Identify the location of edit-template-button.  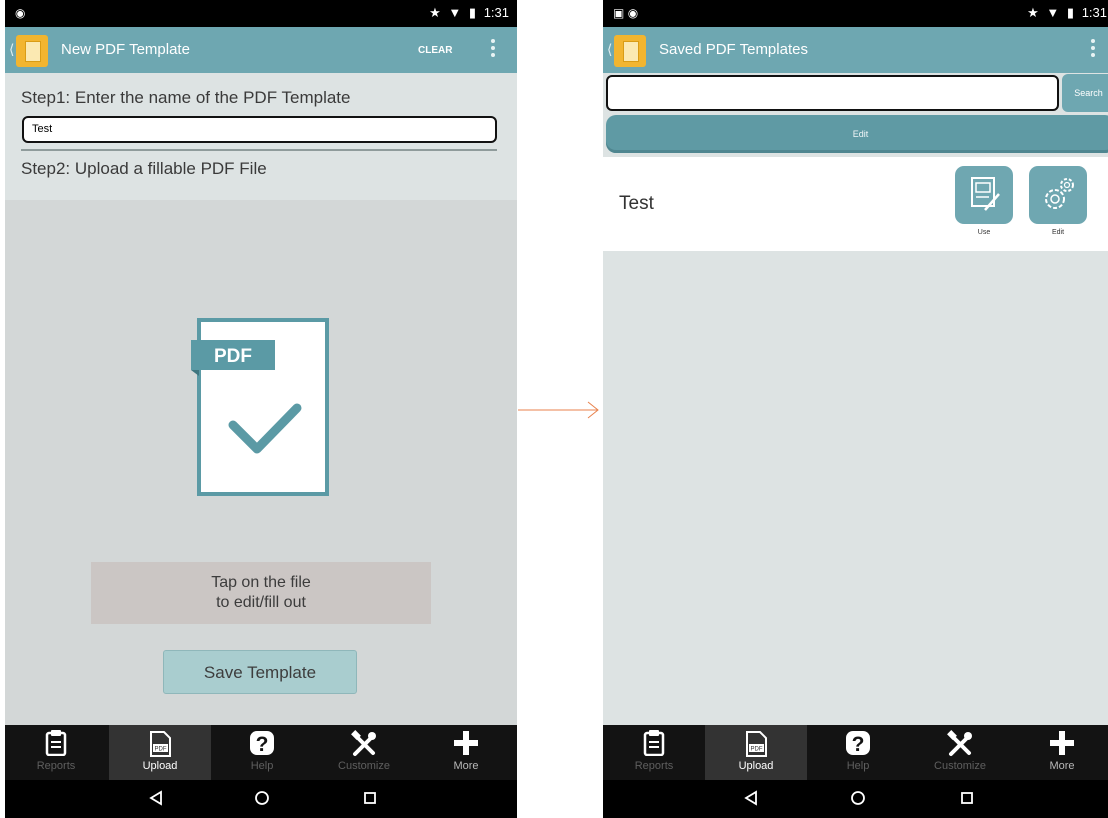
(1058, 195).